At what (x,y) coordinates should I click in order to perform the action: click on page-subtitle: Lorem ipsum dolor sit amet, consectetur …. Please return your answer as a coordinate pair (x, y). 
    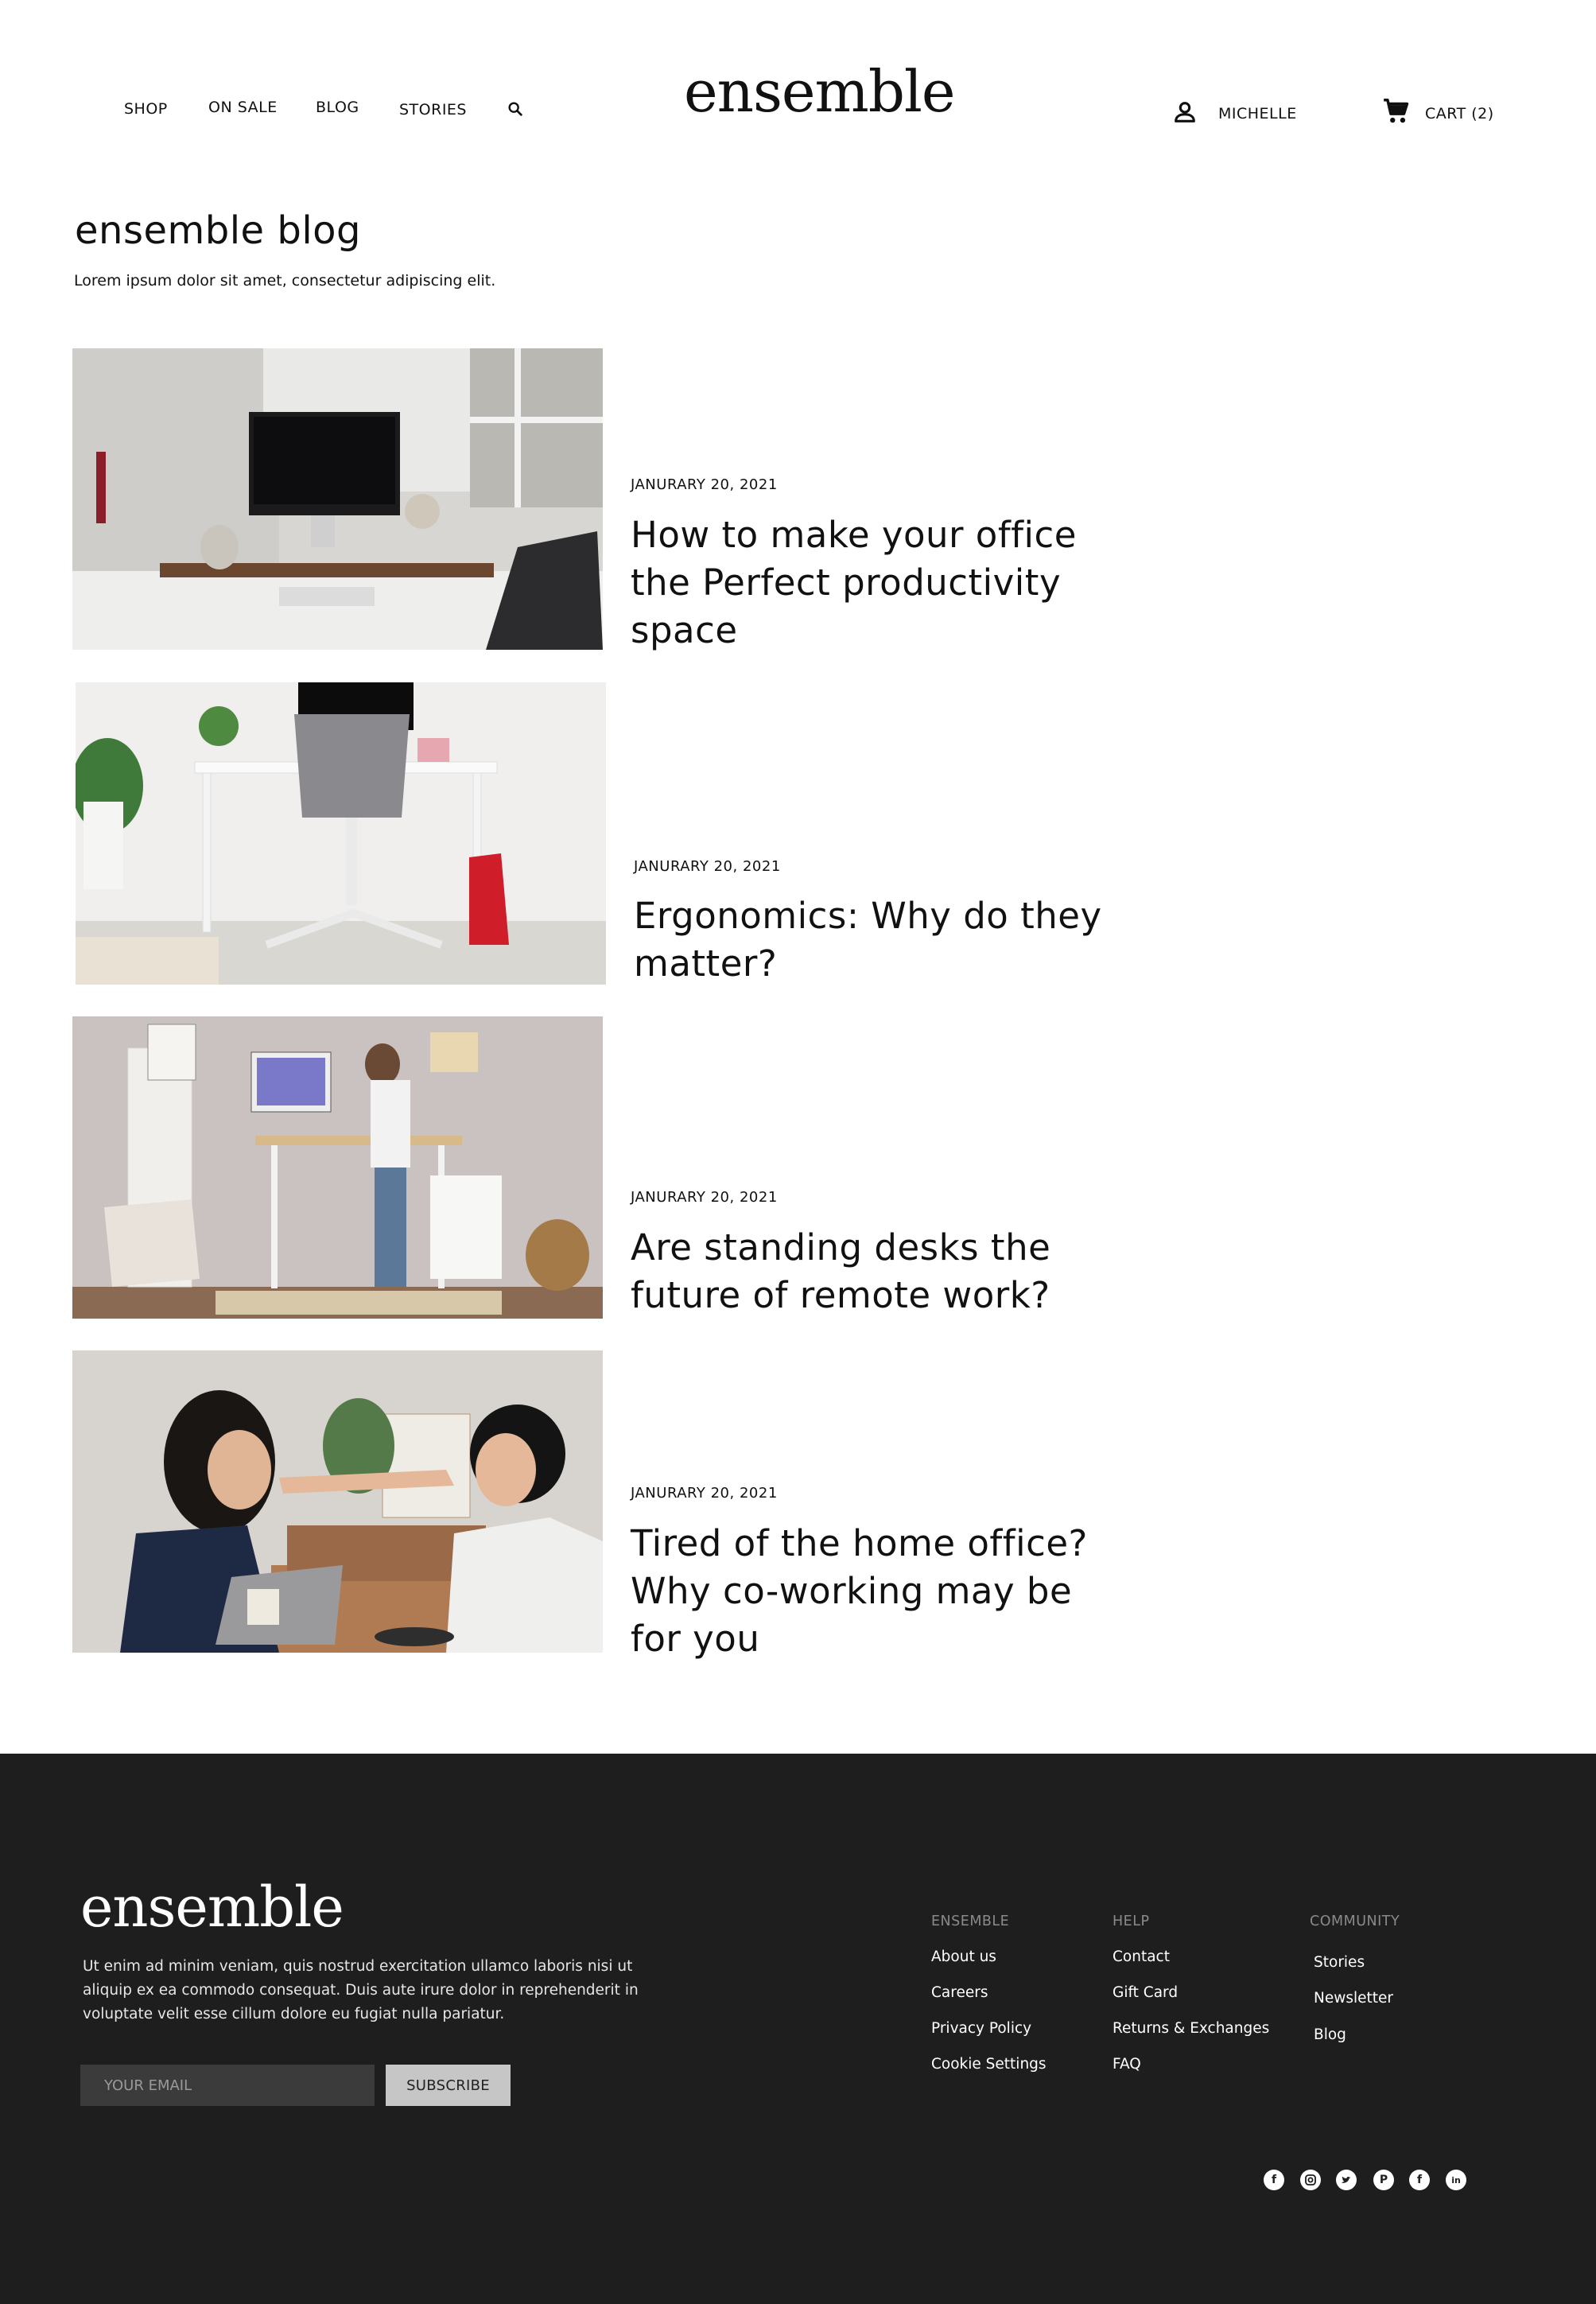
    Looking at the image, I should click on (285, 281).